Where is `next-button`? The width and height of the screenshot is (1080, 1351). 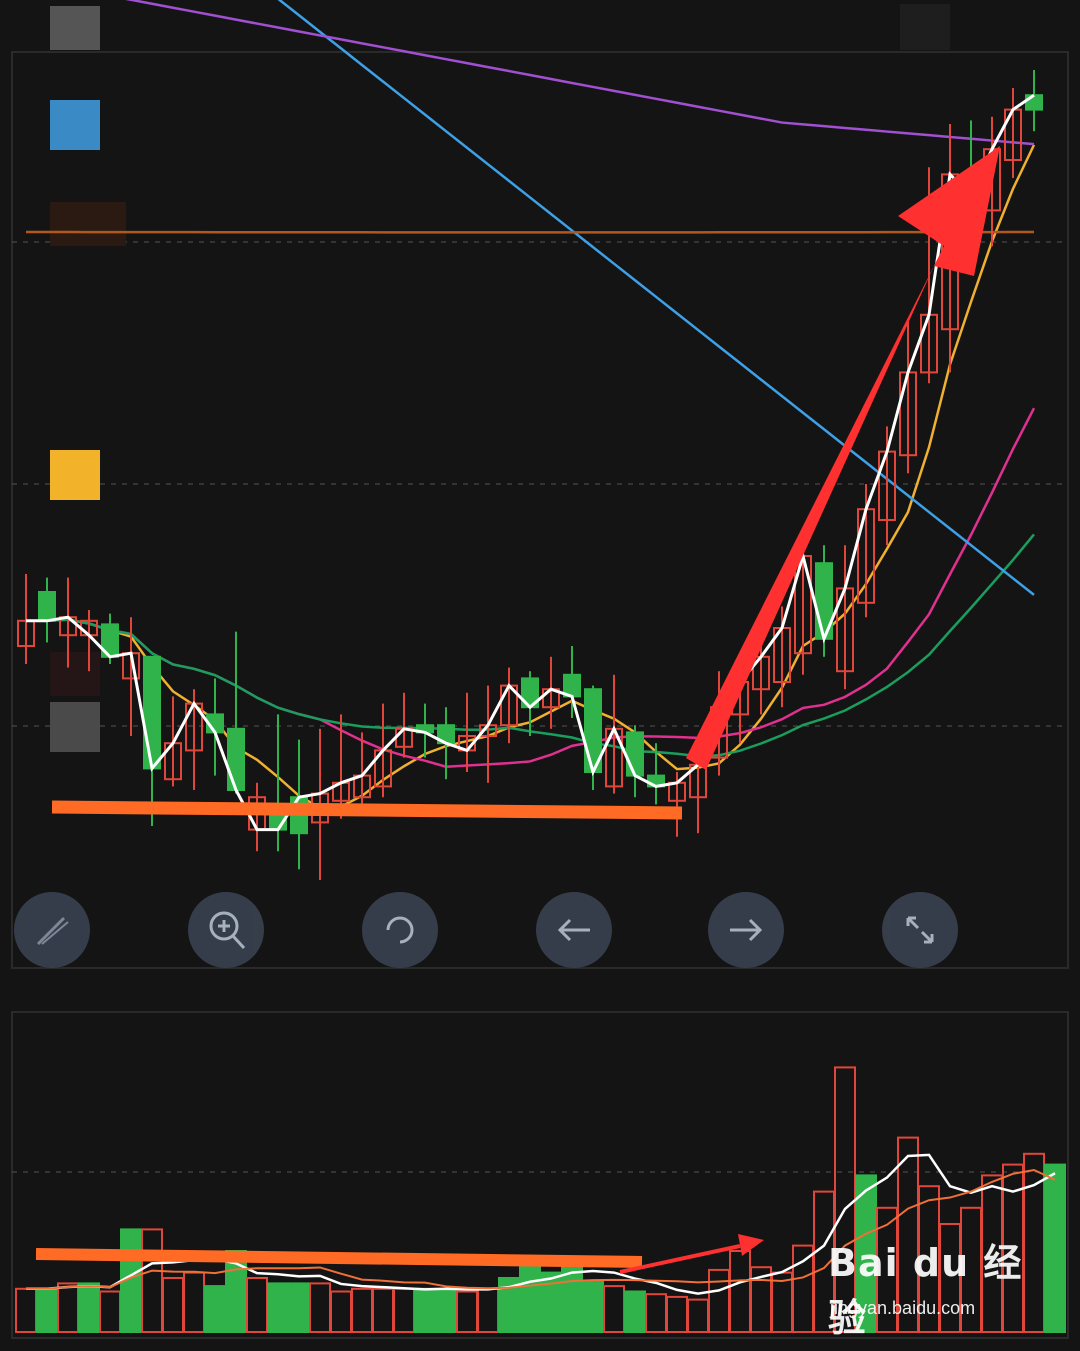
next-button is located at coordinates (746, 930).